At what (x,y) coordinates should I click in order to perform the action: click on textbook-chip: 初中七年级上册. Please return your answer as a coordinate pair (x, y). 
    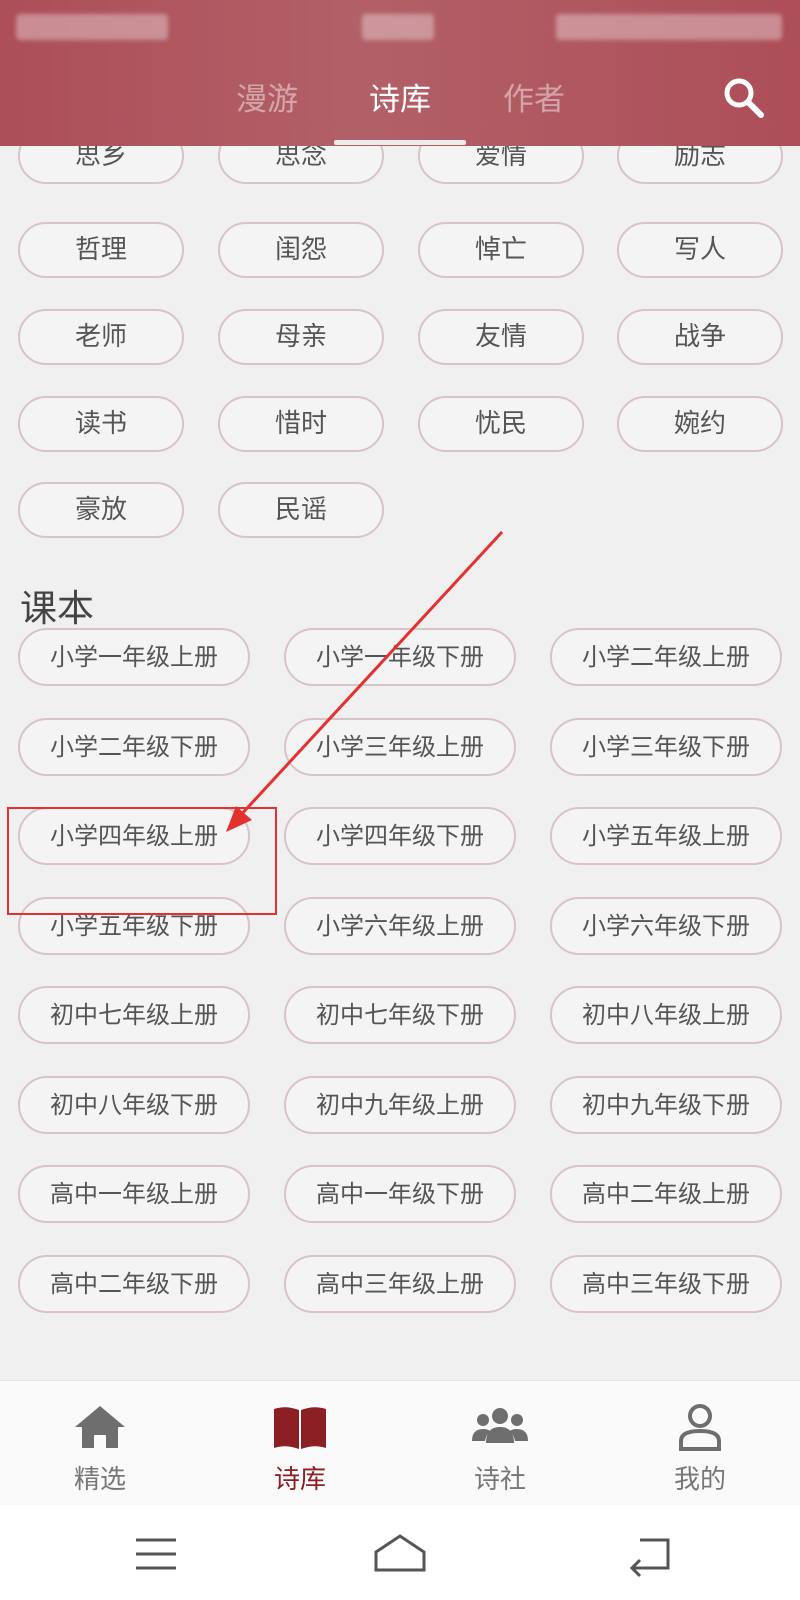
    Looking at the image, I should click on (134, 1015).